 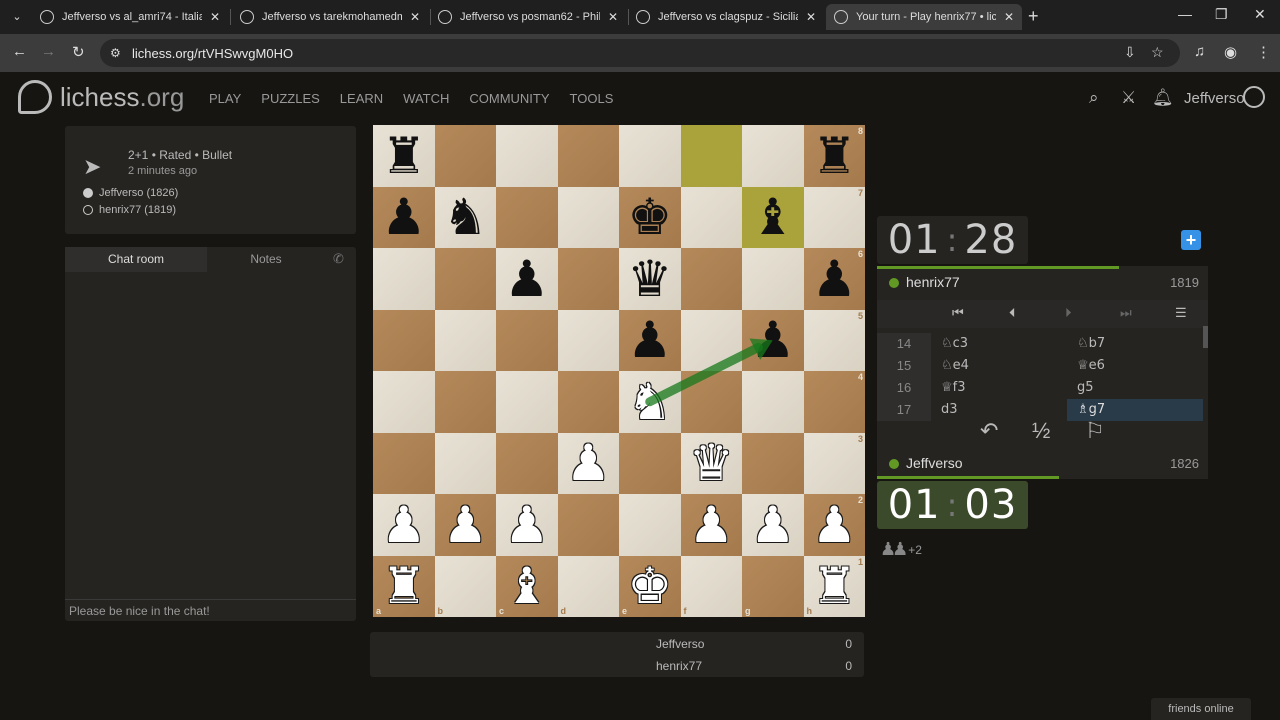 What do you see at coordinates (290, 98) in the screenshot?
I see `nav-puzzles: PUZZLES` at bounding box center [290, 98].